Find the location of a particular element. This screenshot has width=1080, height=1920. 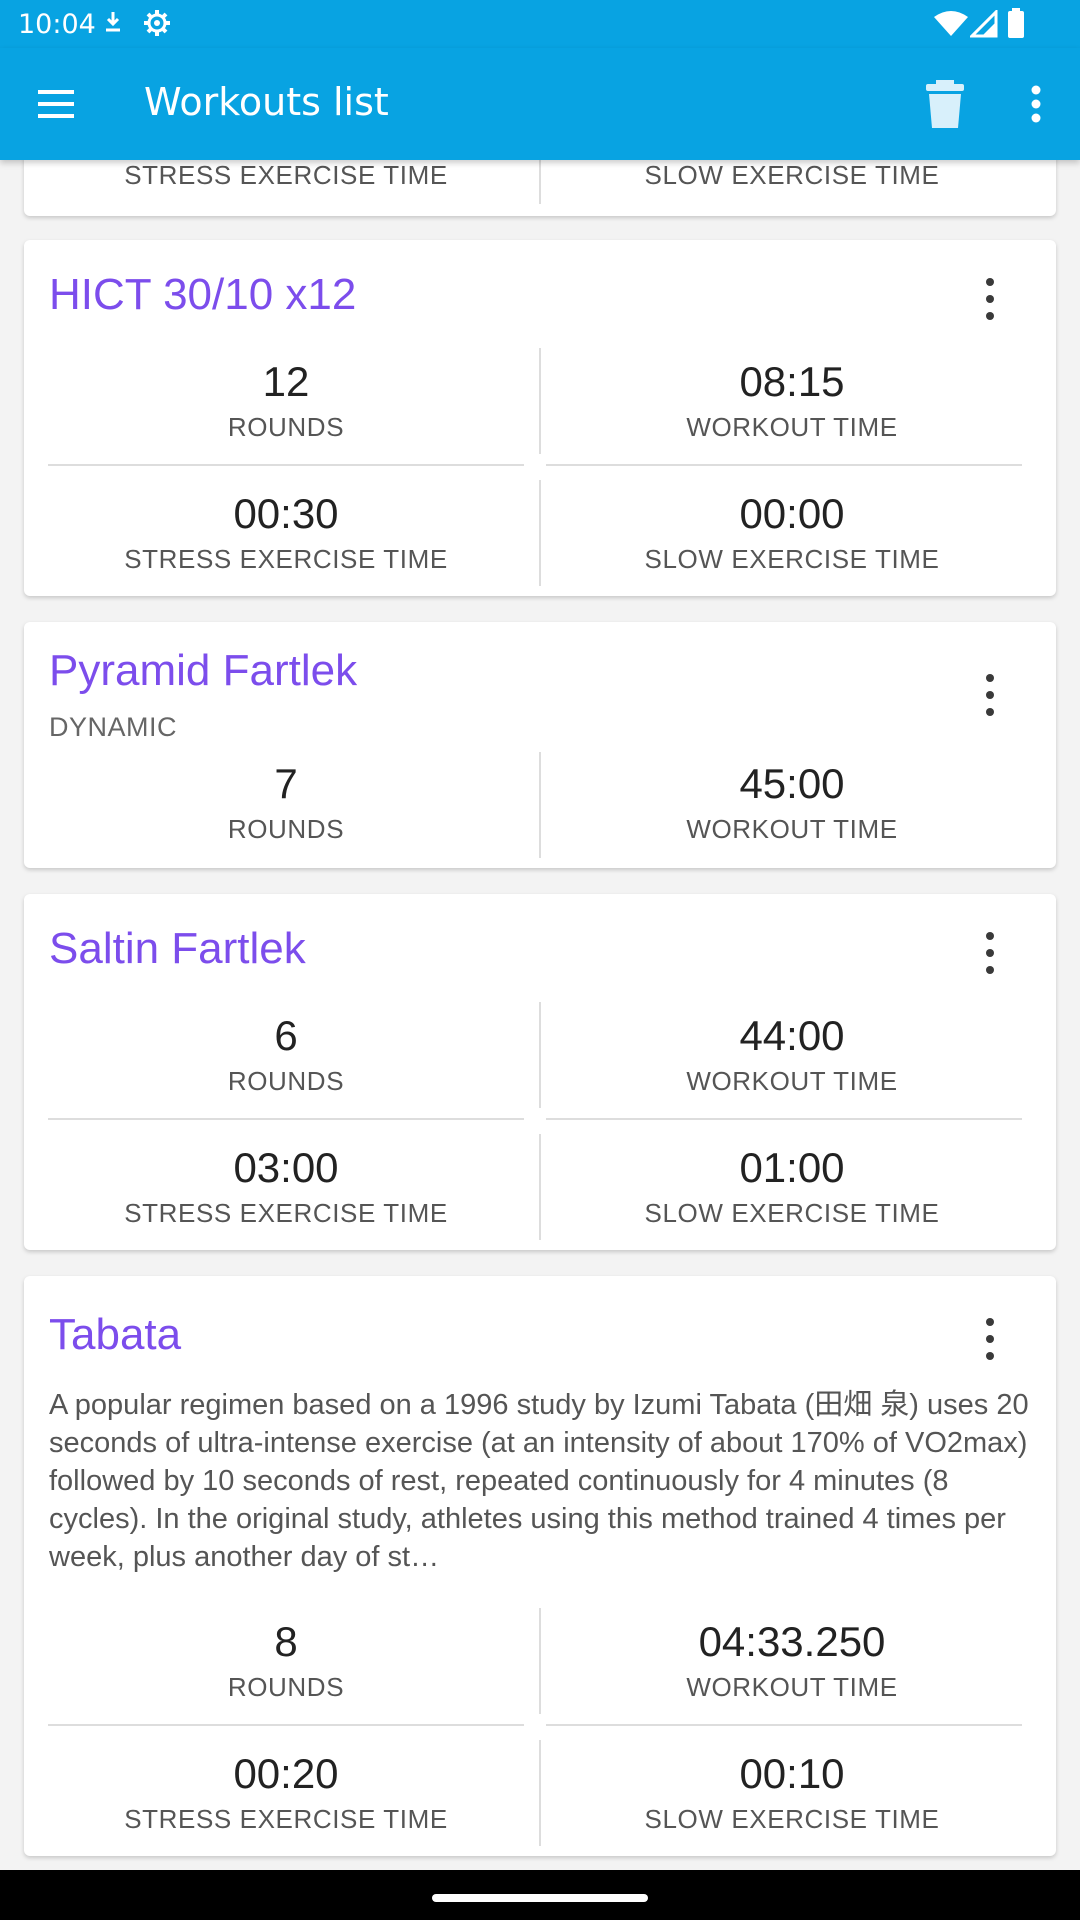

stat-workout-time: 45:00 WORKOUT TIME is located at coordinates (792, 800).